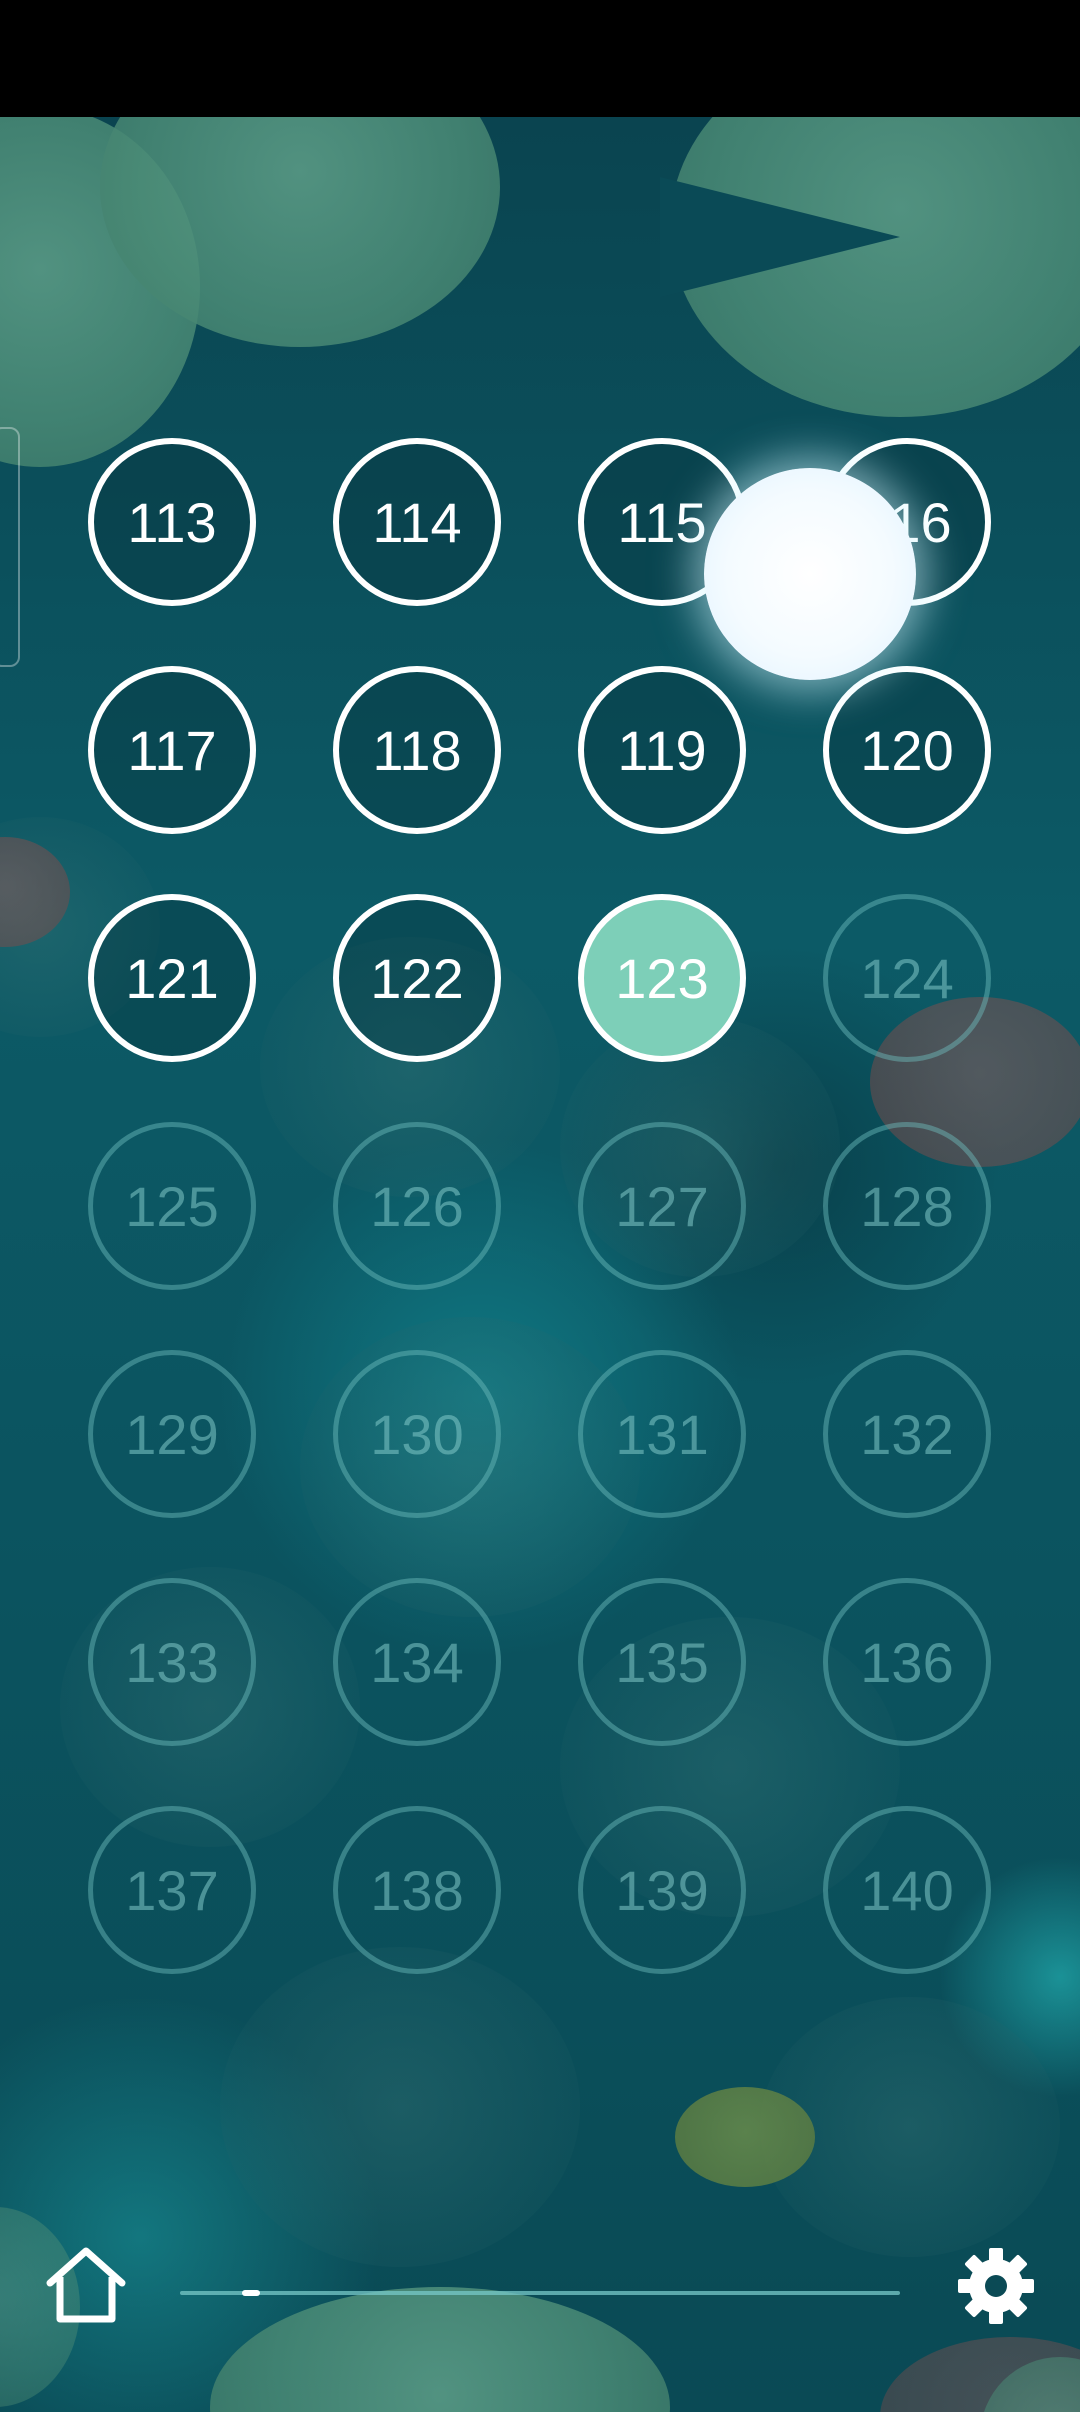  I want to click on level-138-button: 138, so click(417, 1890).